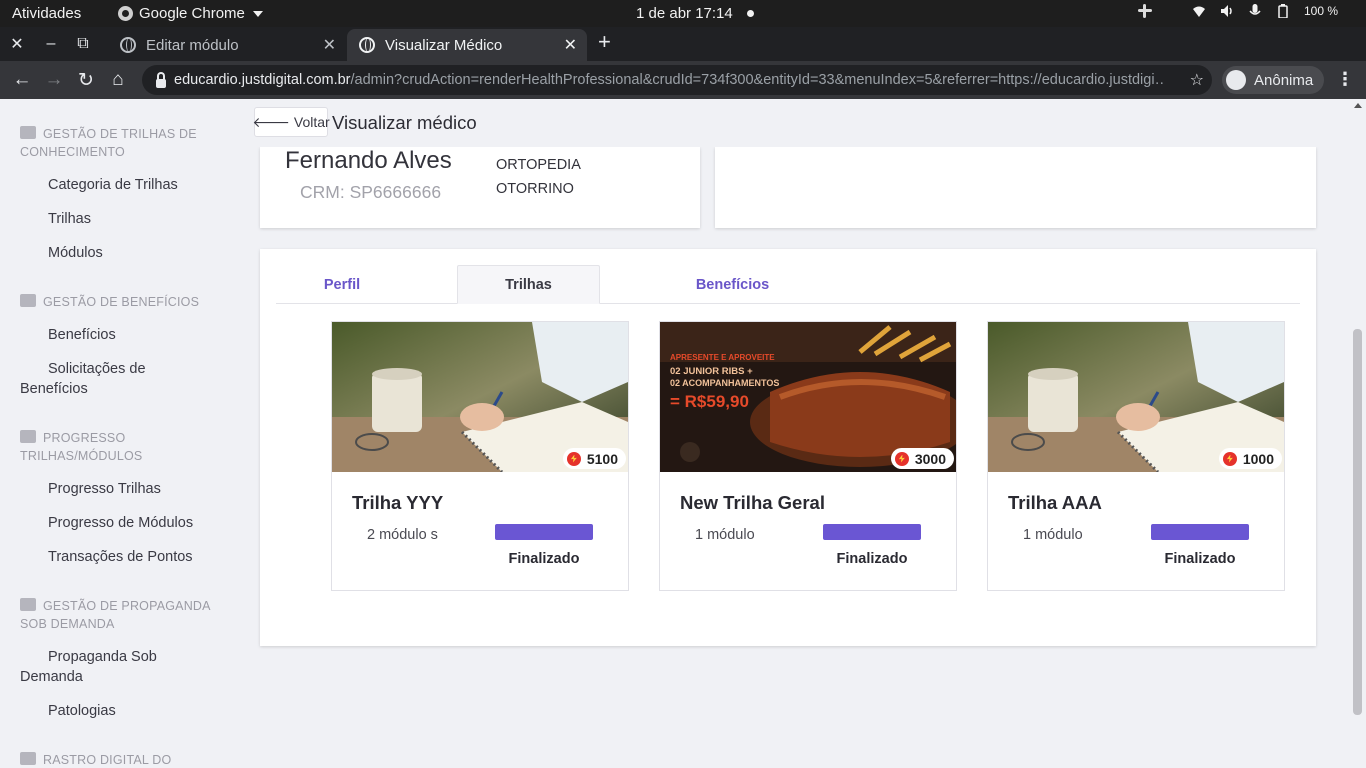 Image resolution: width=1366 pixels, height=768 pixels. Describe the element at coordinates (110, 667) in the screenshot. I see `sidebar-item-propaganda-sob-demanda: Propaganda Sob Demanda` at that location.